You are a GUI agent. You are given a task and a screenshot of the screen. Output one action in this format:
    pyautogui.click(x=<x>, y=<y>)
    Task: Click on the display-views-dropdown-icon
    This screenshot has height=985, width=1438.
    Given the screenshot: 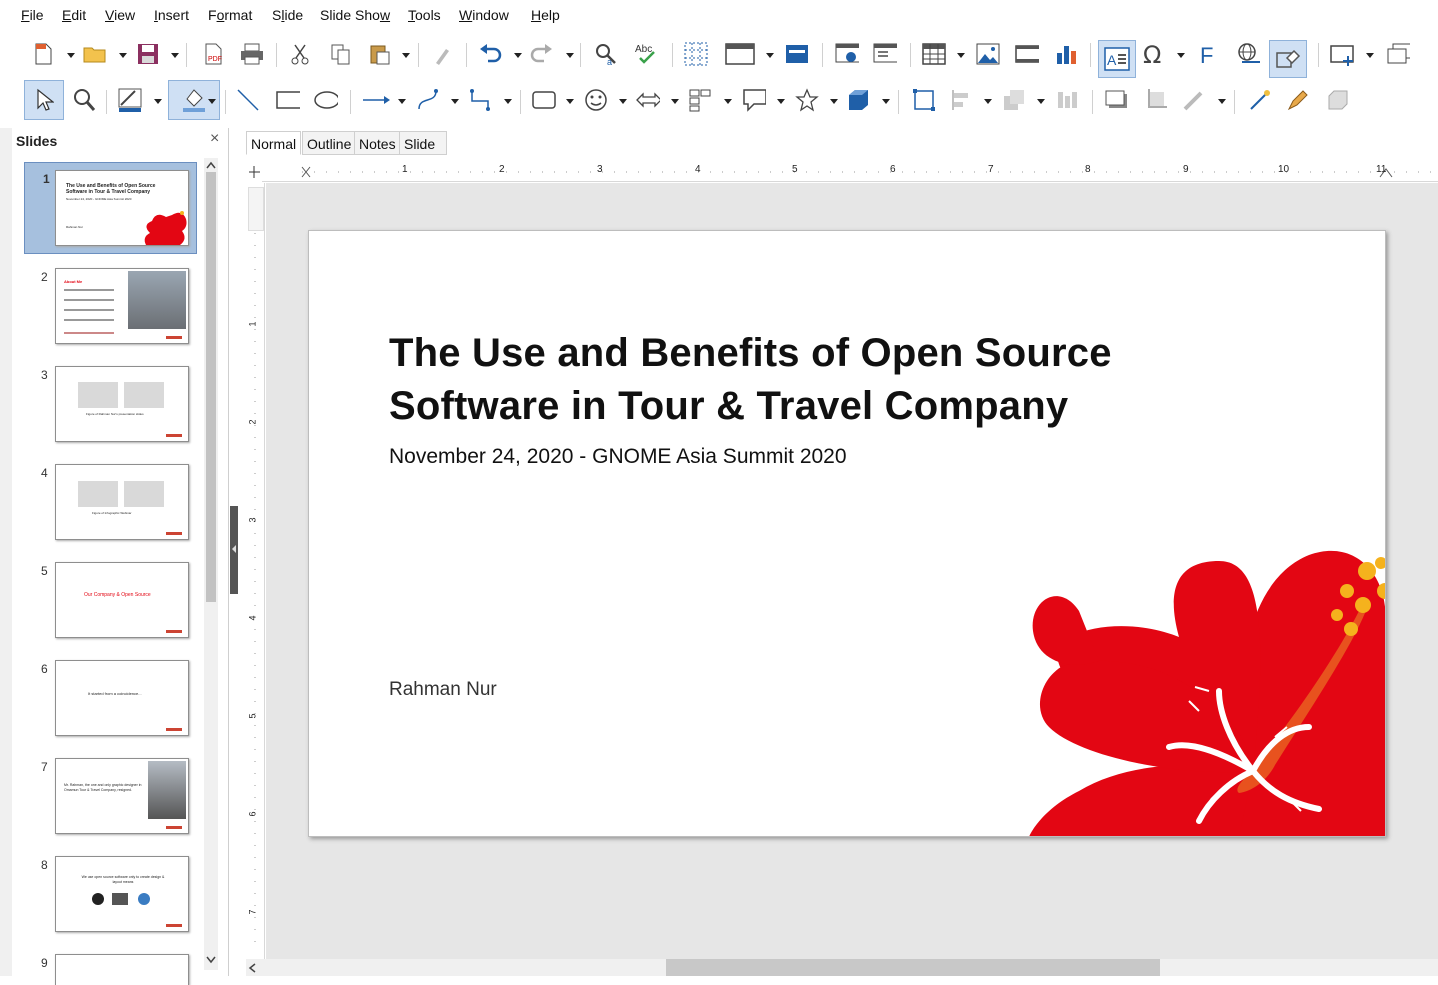 What is the action you would take?
    pyautogui.click(x=770, y=55)
    